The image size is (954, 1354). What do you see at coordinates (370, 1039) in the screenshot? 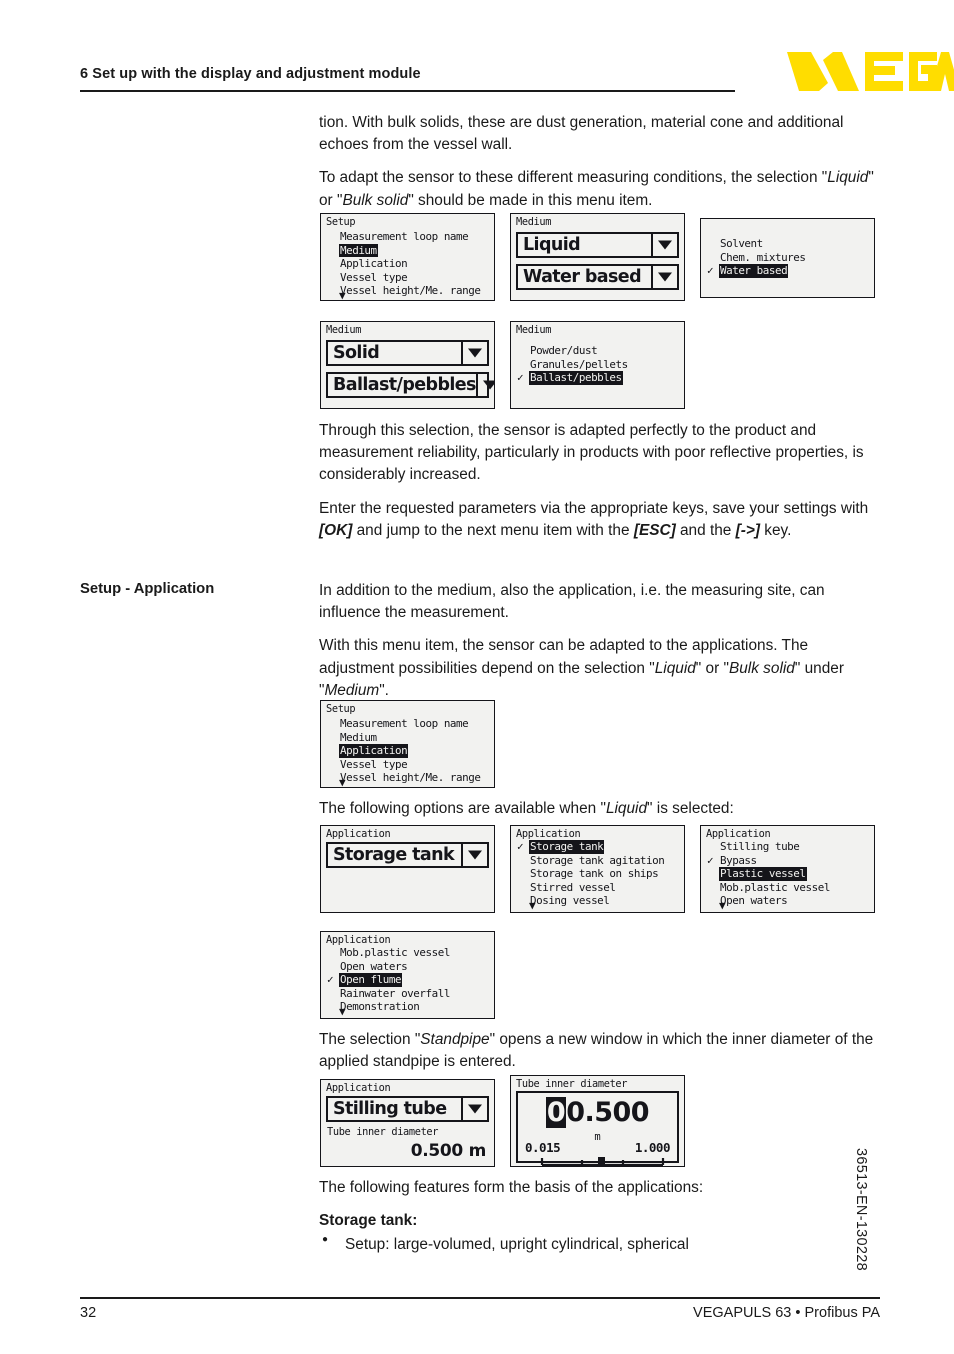
I see `p8-pre: The selection "` at bounding box center [370, 1039].